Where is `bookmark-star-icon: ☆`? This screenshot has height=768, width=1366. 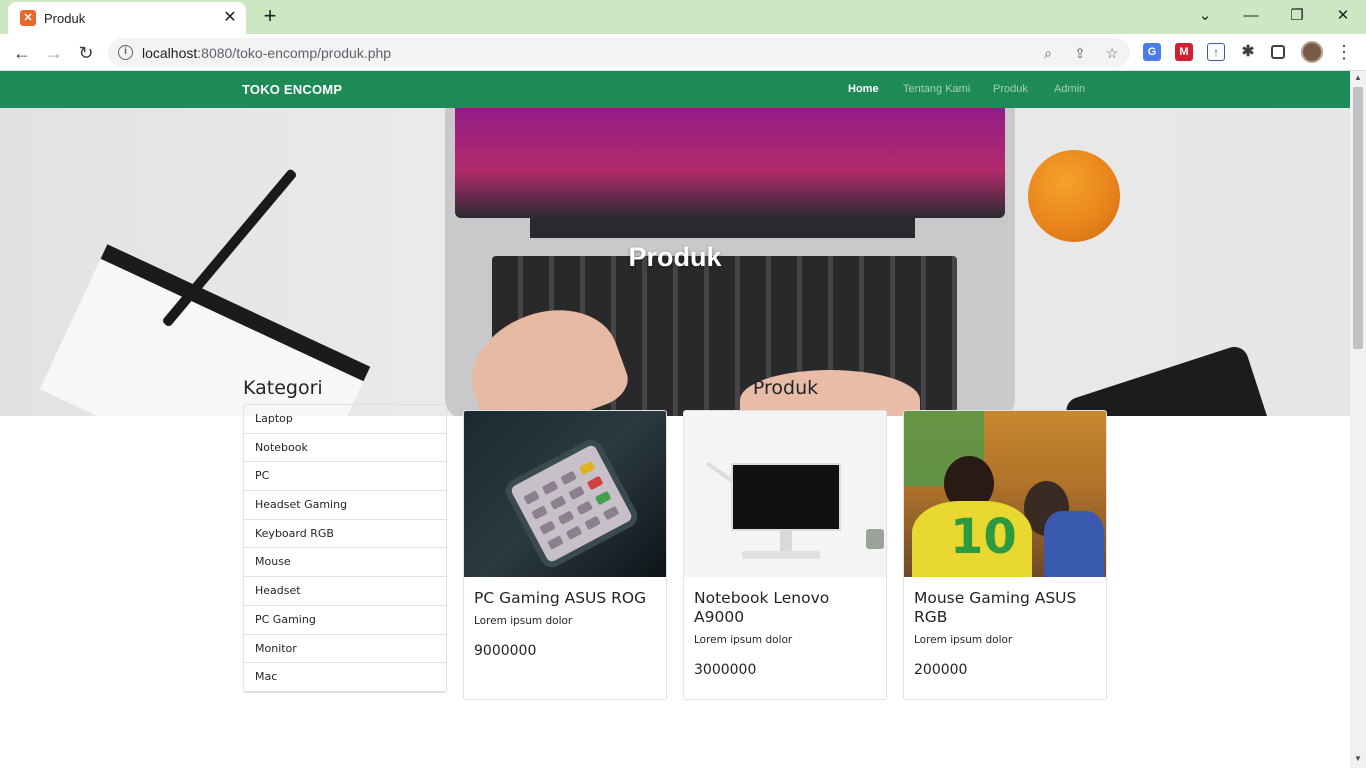 bookmark-star-icon: ☆ is located at coordinates (1112, 53).